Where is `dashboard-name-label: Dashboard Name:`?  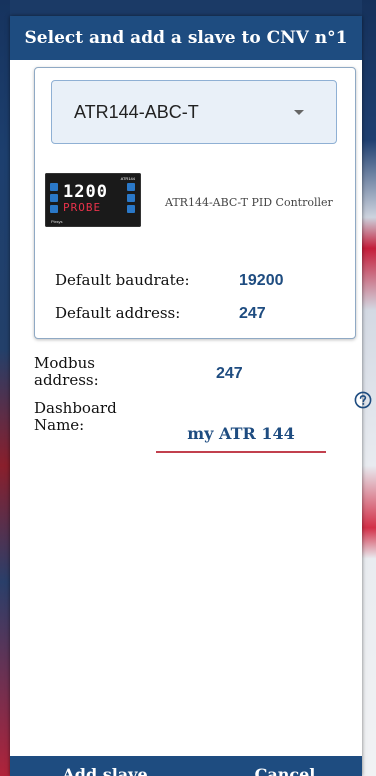
dashboard-name-label: Dashboard Name: is located at coordinates (75, 416).